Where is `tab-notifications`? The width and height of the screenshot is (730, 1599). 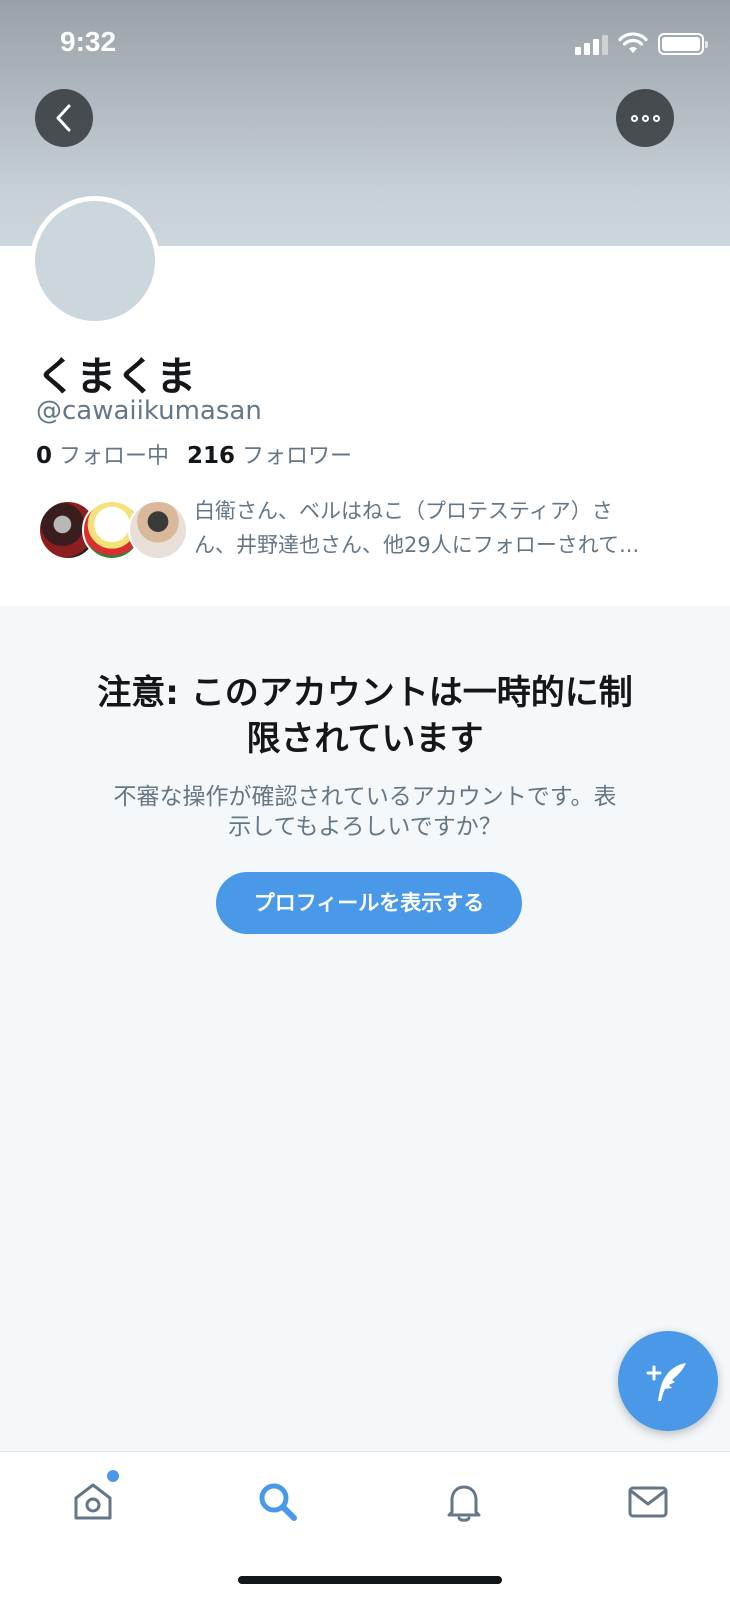
tab-notifications is located at coordinates (464, 1502).